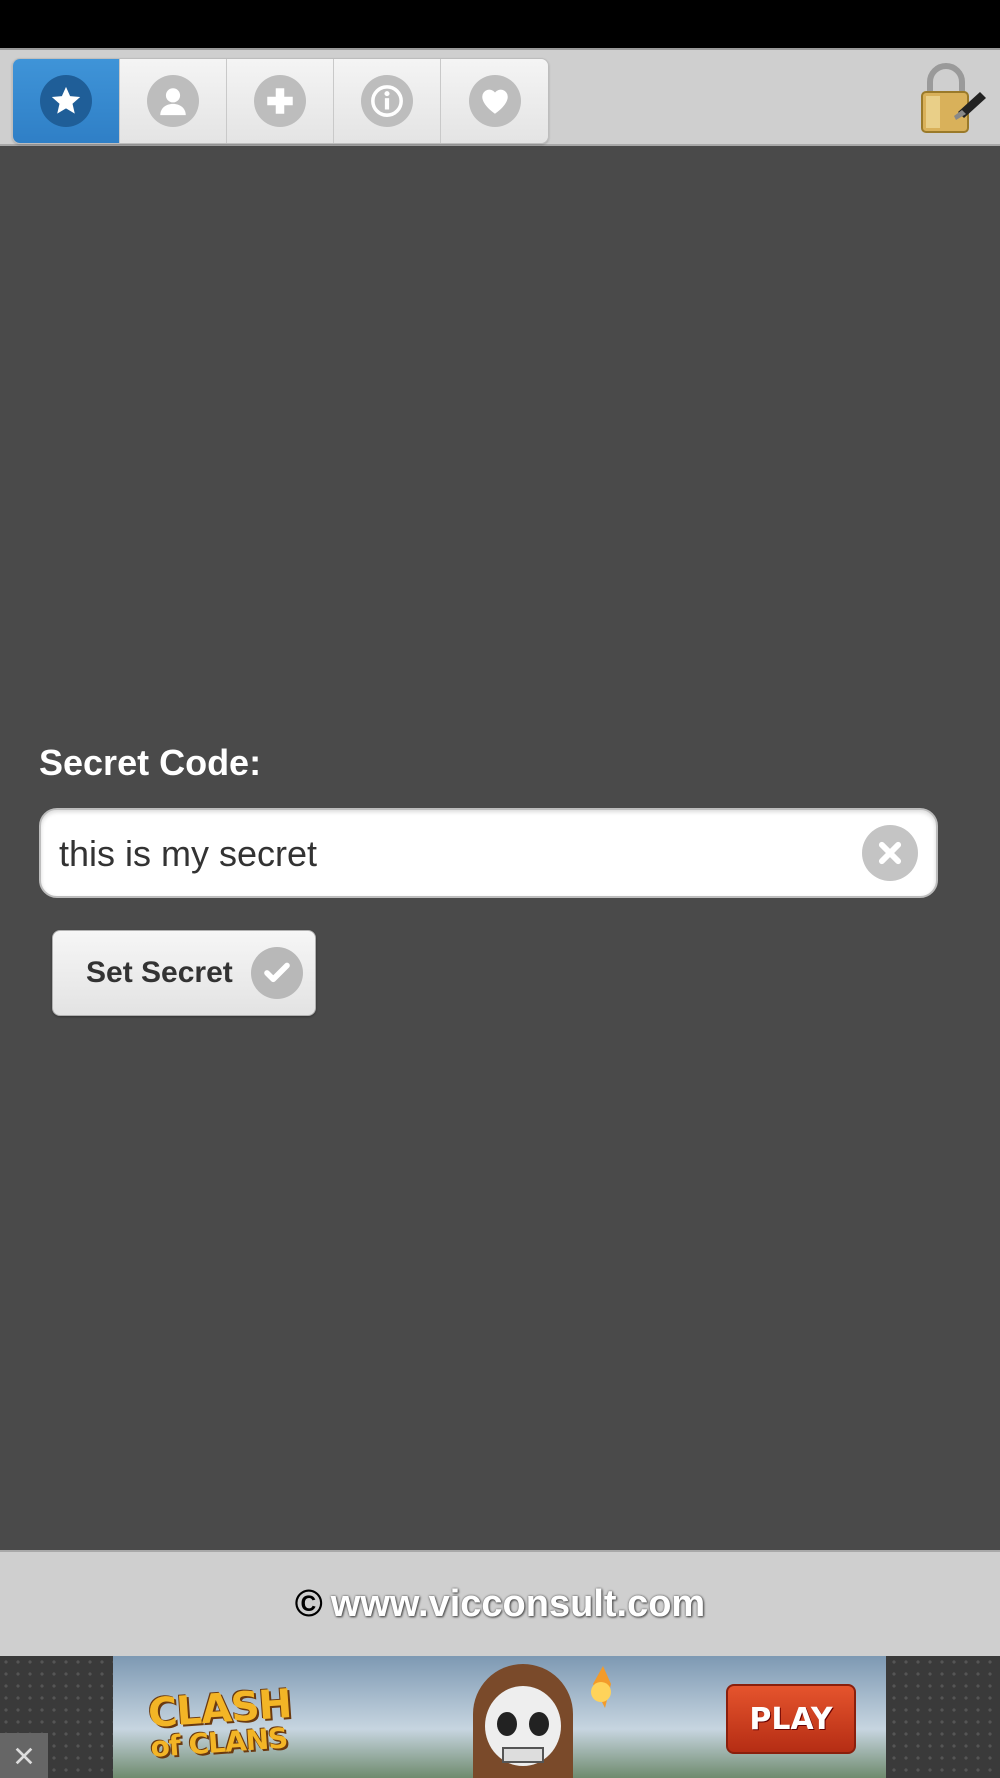 Image resolution: width=1000 pixels, height=1778 pixels. Describe the element at coordinates (518, 1604) in the screenshot. I see `footer-link: www.vicconsult.com` at that location.